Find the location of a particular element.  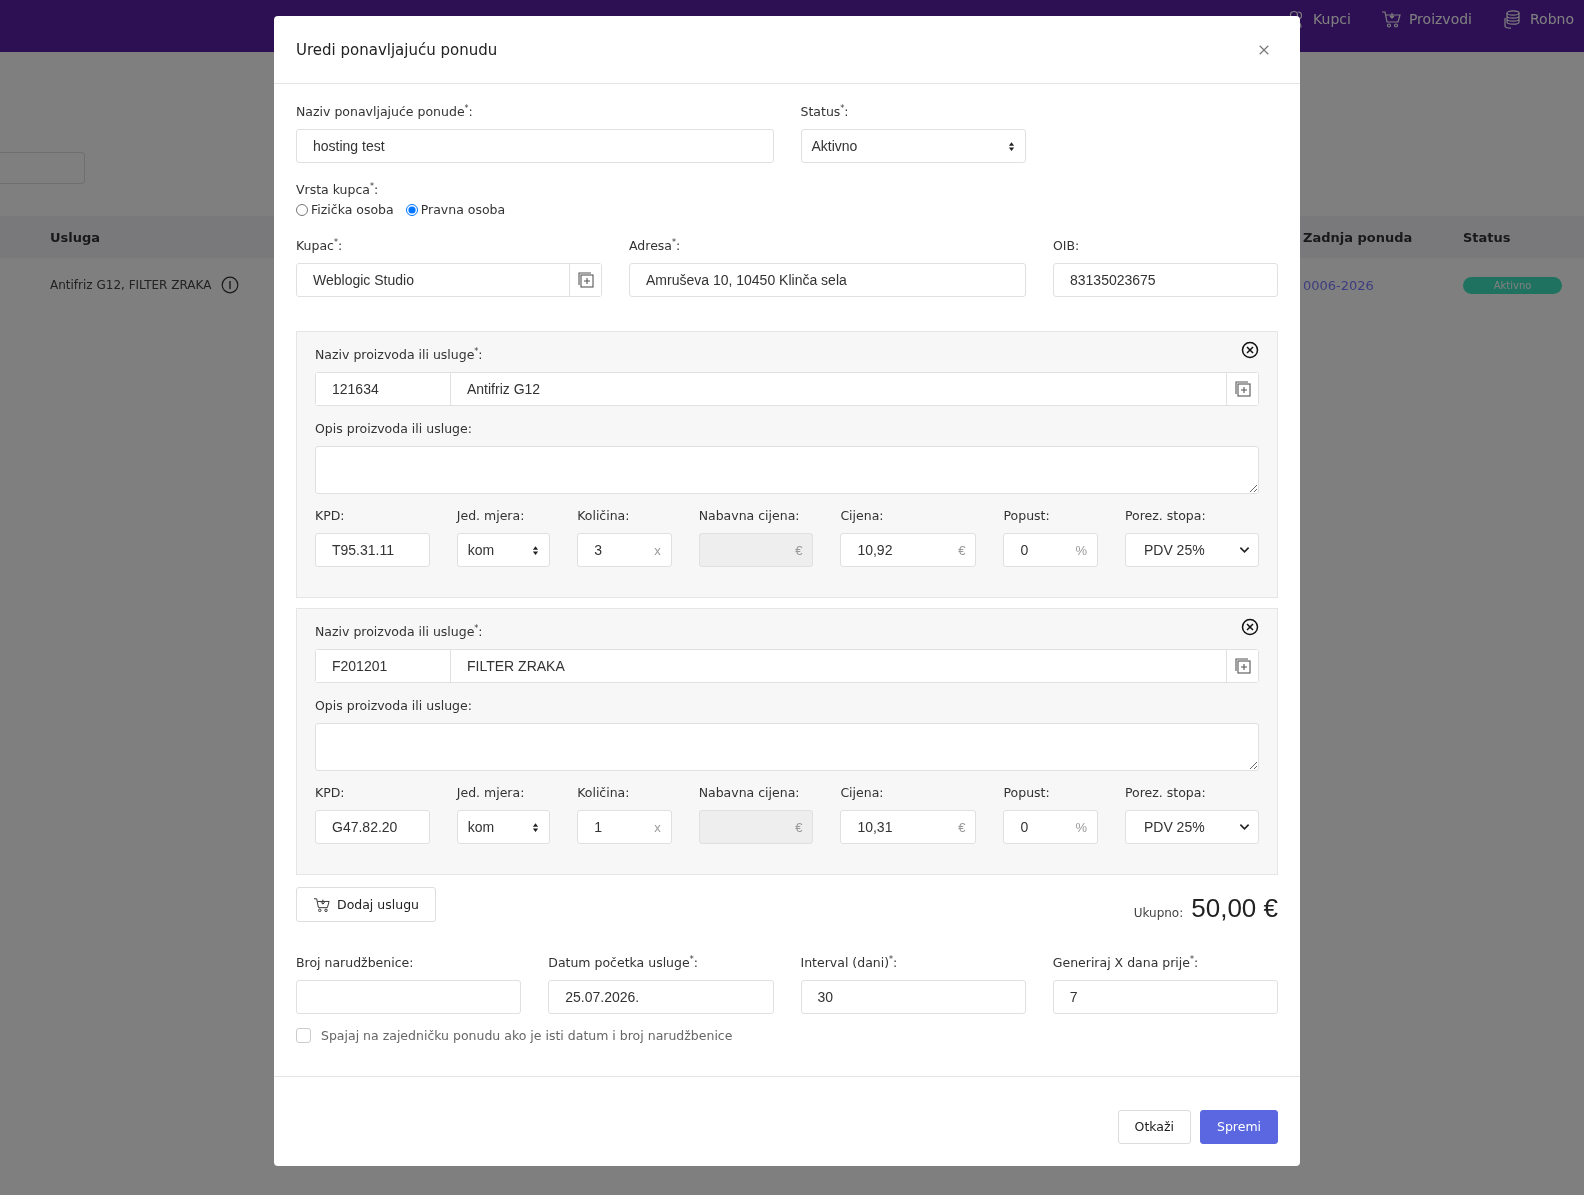

save-button: Spremi is located at coordinates (1239, 1126).